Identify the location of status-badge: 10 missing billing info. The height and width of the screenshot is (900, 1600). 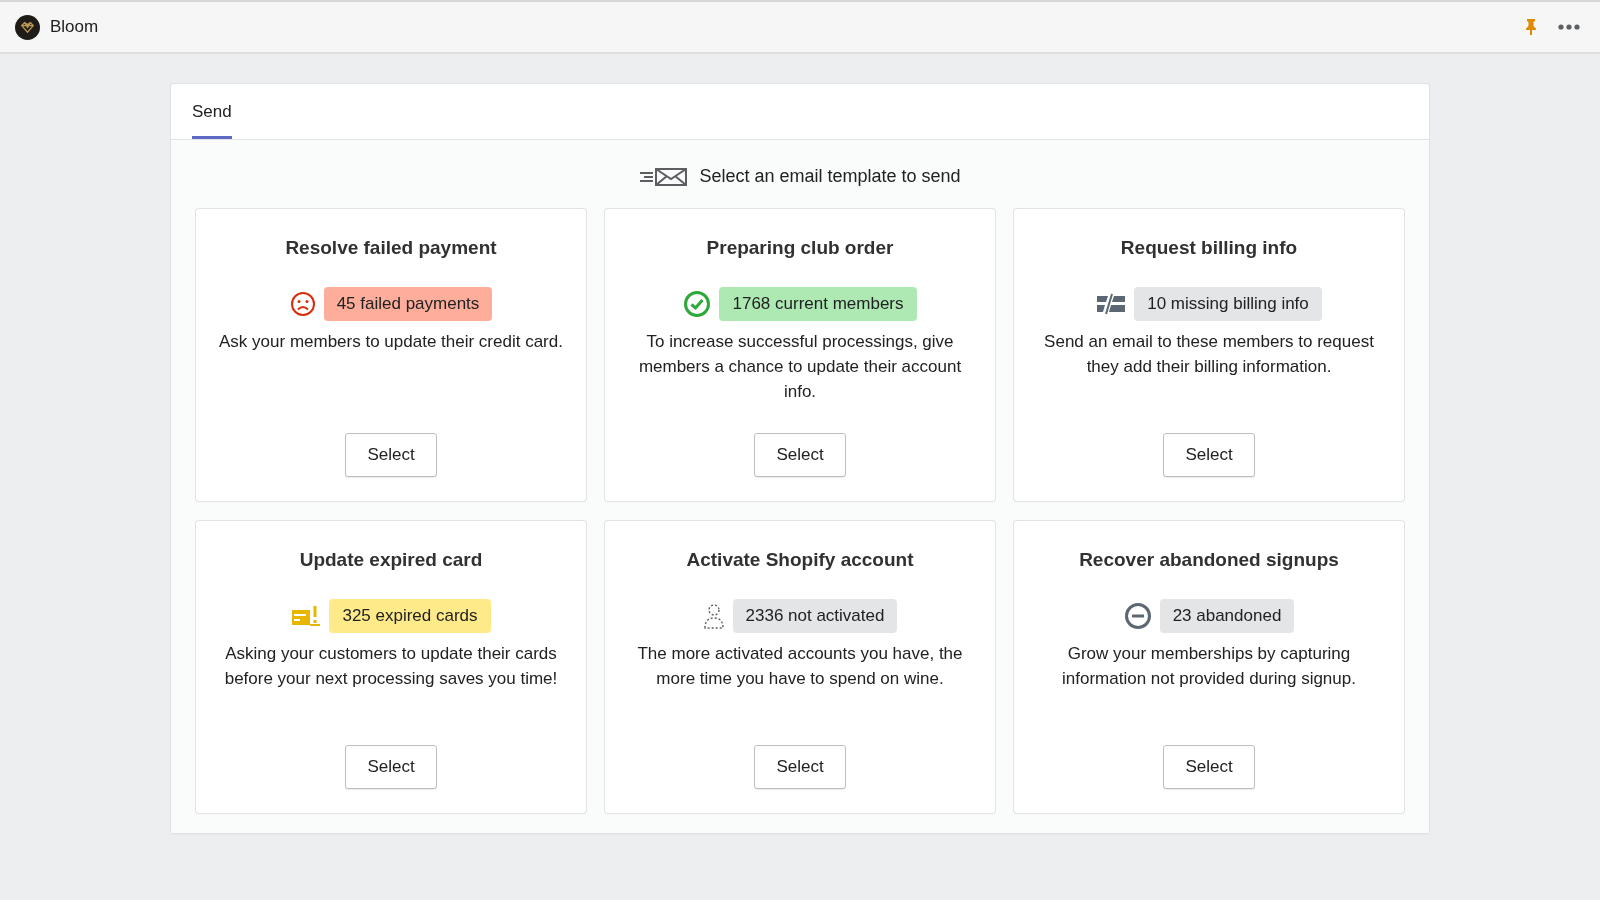
(1228, 304).